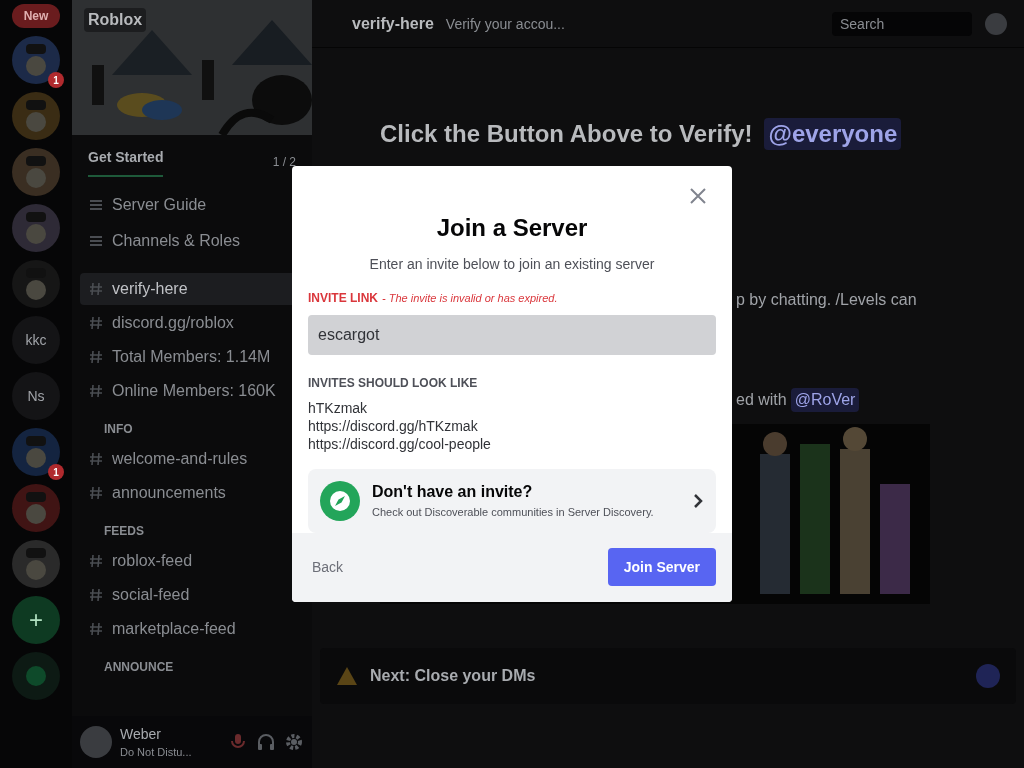 This screenshot has width=1024, height=768. Describe the element at coordinates (761, 400) in the screenshot. I see `message-text: ed with` at that location.